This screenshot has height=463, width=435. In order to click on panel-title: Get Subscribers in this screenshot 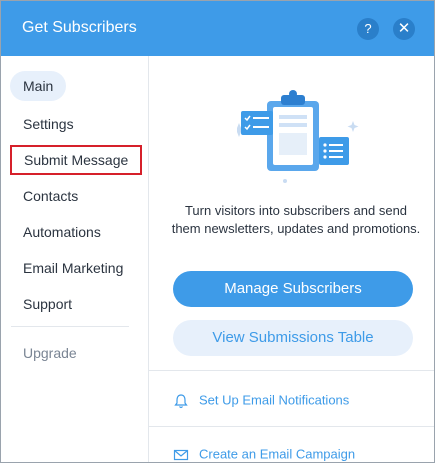, I will do `click(79, 27)`.